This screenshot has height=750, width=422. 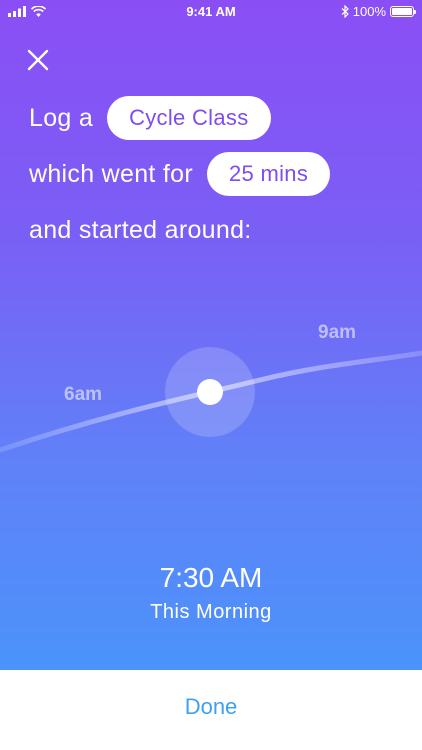 What do you see at coordinates (345, 11) in the screenshot?
I see `bluetooth-icon` at bounding box center [345, 11].